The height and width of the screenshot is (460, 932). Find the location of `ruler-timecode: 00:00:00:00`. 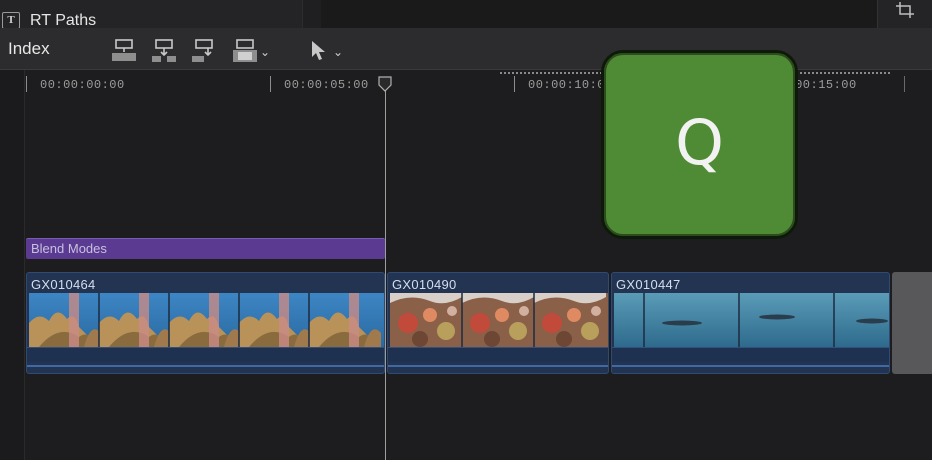

ruler-timecode: 00:00:00:00 is located at coordinates (82, 85).